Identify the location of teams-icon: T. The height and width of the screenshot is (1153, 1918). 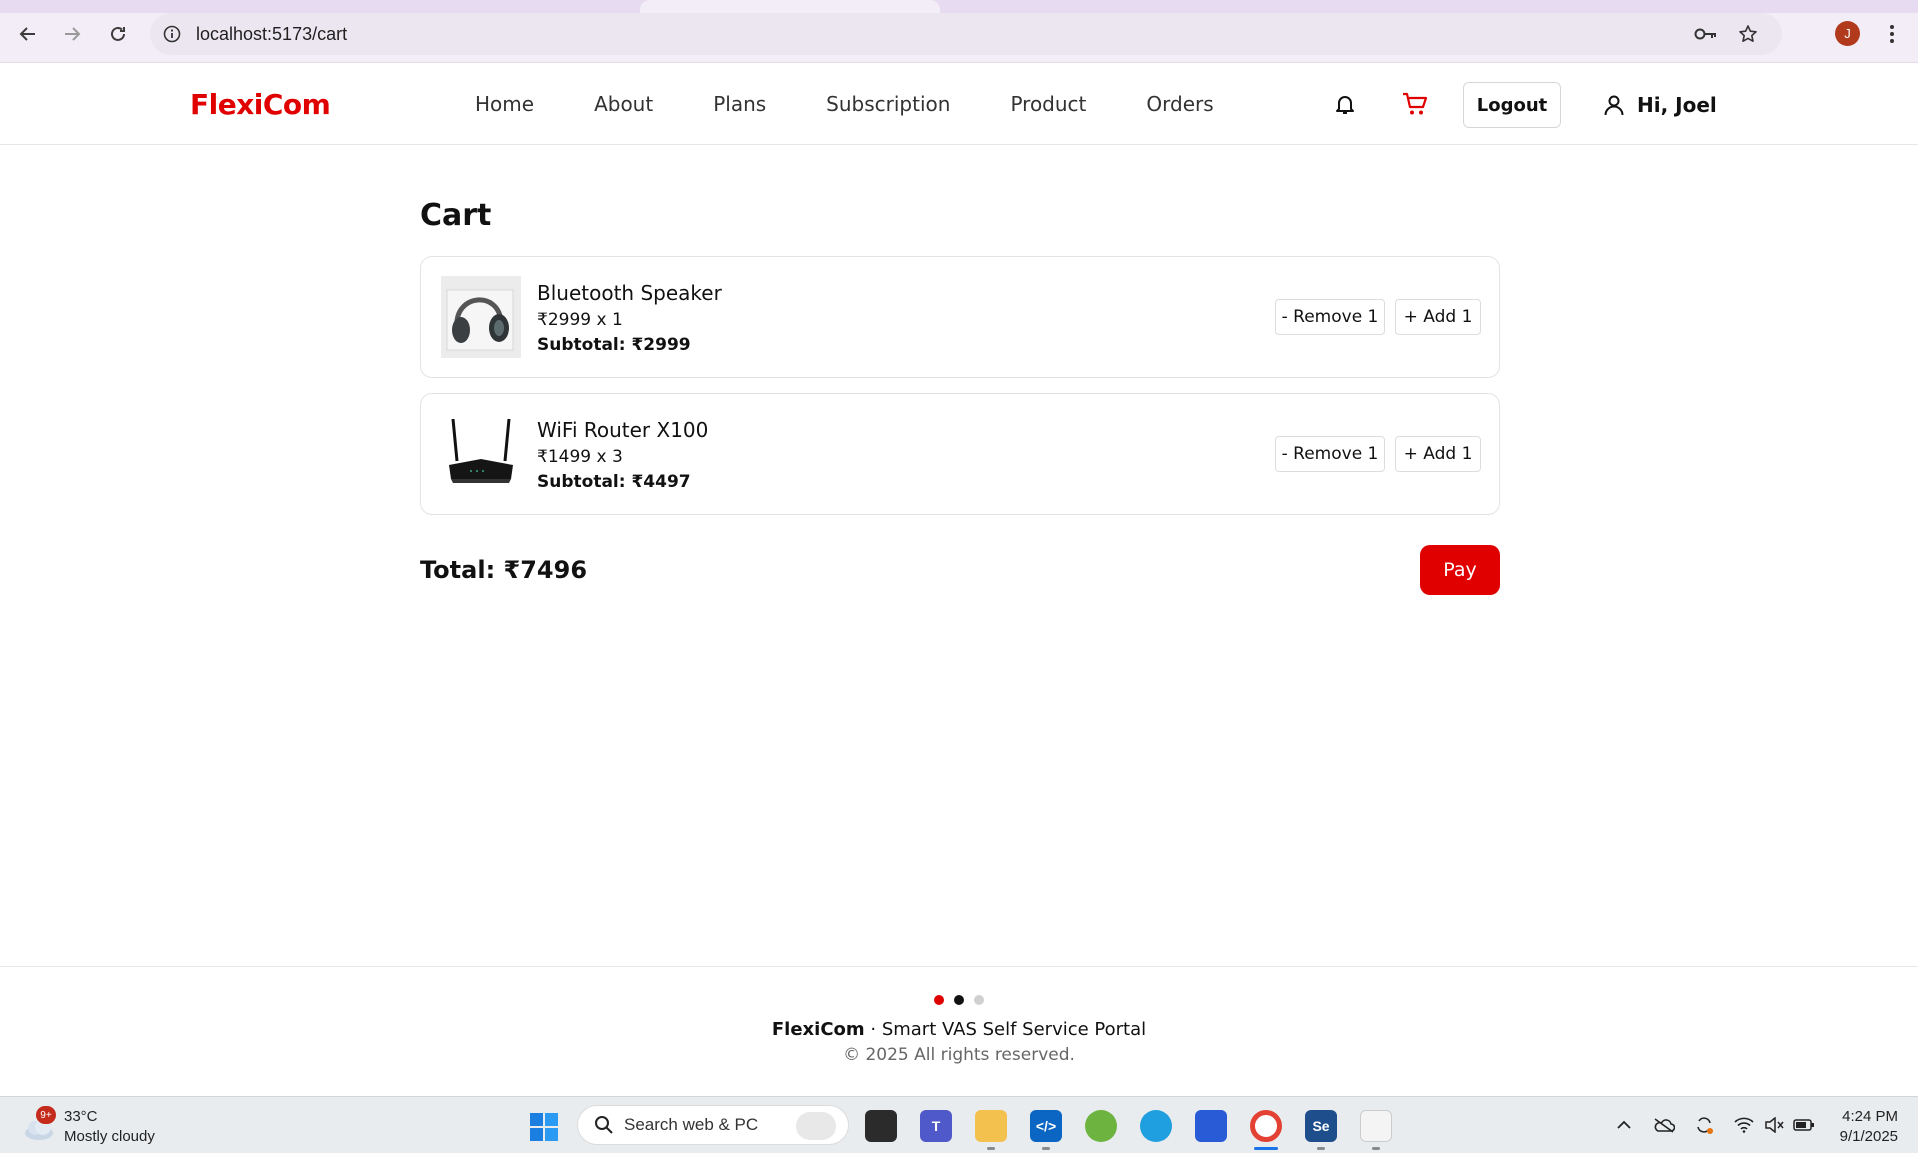
(936, 1126).